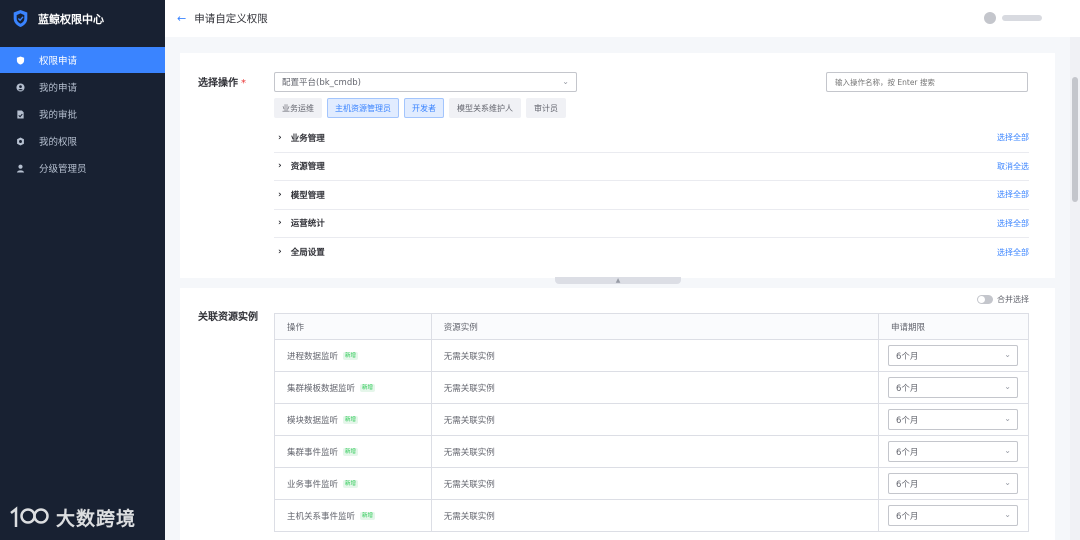 The image size is (1080, 540). I want to click on operation-name: 集群事件监听, so click(313, 452).